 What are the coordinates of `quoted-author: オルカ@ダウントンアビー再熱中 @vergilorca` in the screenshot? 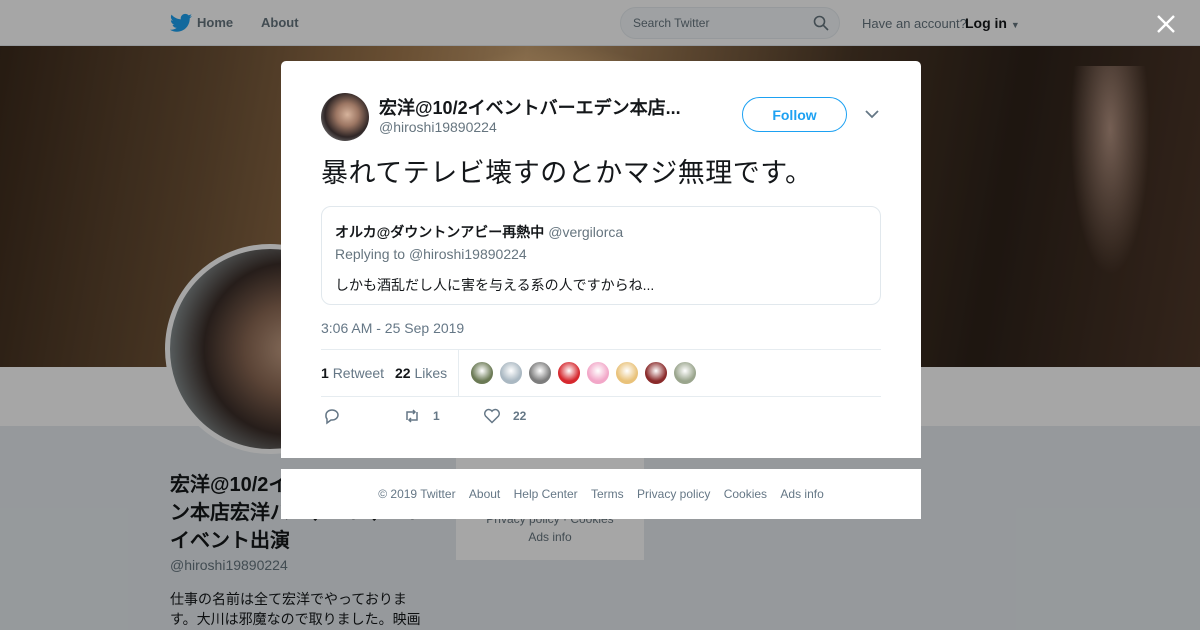 It's located at (479, 232).